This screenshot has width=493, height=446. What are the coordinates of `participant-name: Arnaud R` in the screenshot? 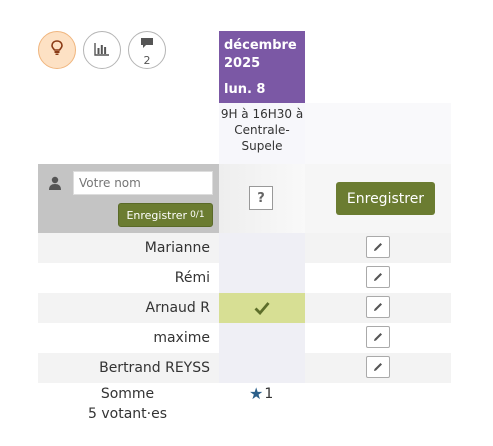 It's located at (177, 308).